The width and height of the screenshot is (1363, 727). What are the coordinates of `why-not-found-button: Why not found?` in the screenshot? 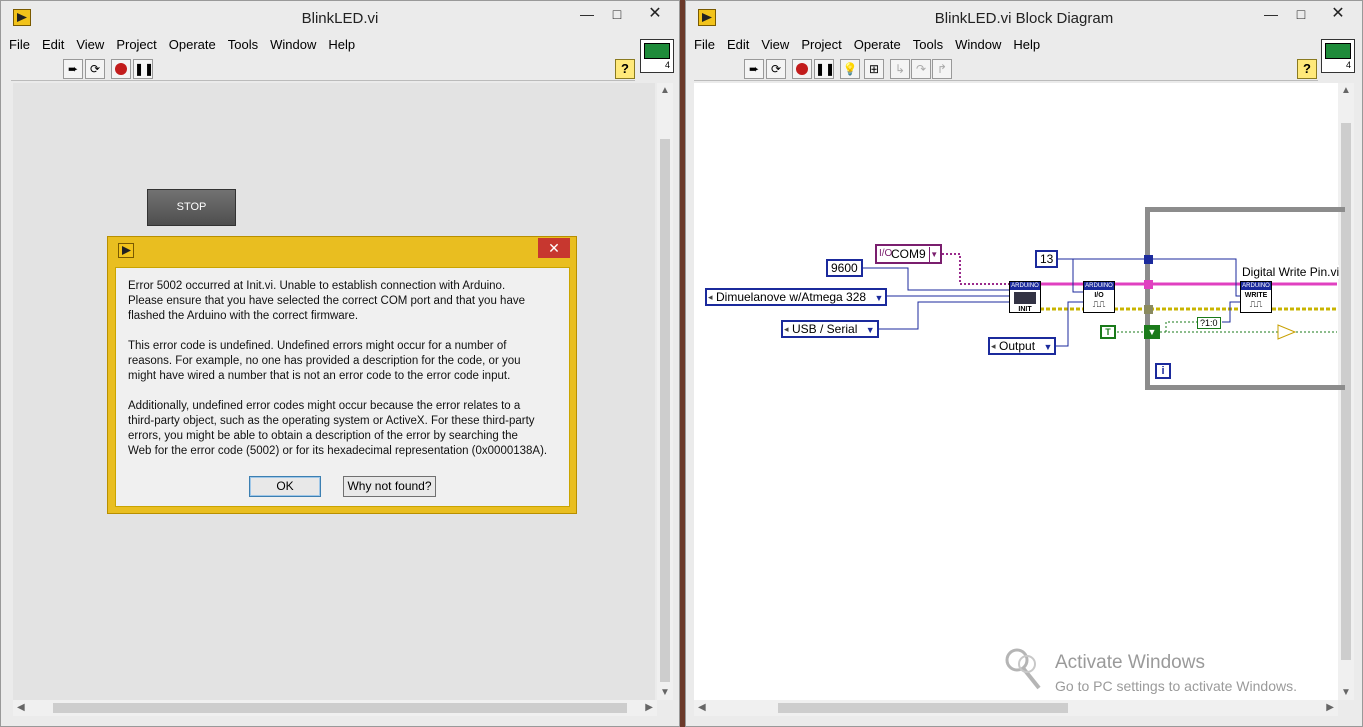 It's located at (389, 486).